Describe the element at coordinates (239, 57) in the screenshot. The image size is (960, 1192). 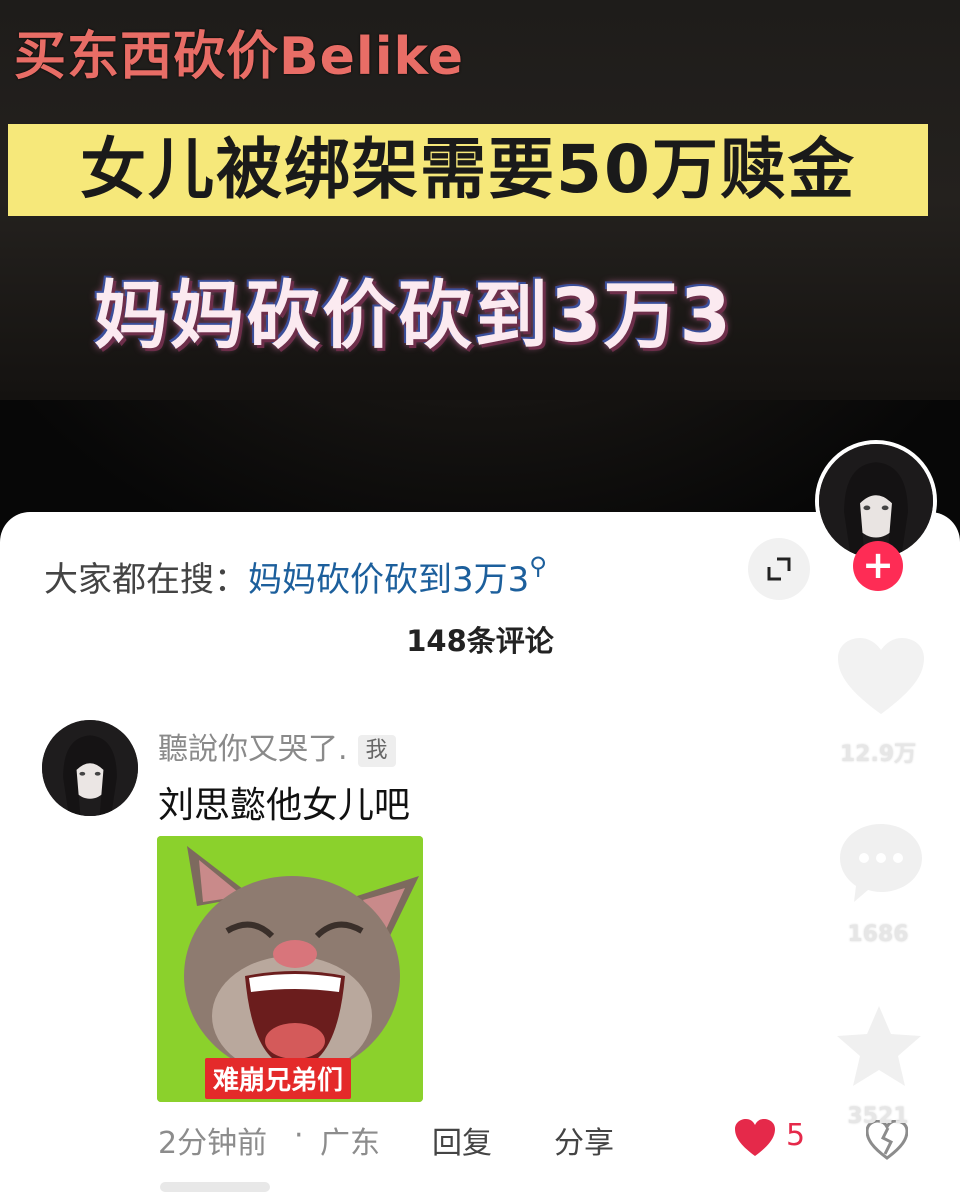
I see `video-top-title: 买东西砍价Belike` at that location.